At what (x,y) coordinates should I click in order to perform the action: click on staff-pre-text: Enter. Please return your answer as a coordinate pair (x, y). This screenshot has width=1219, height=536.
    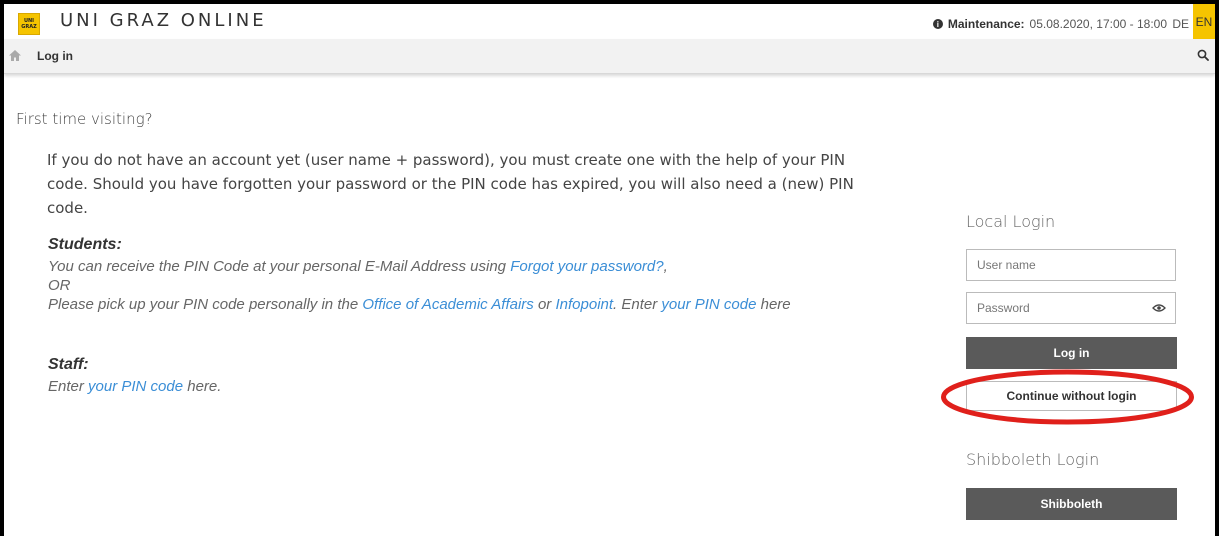
    Looking at the image, I should click on (68, 386).